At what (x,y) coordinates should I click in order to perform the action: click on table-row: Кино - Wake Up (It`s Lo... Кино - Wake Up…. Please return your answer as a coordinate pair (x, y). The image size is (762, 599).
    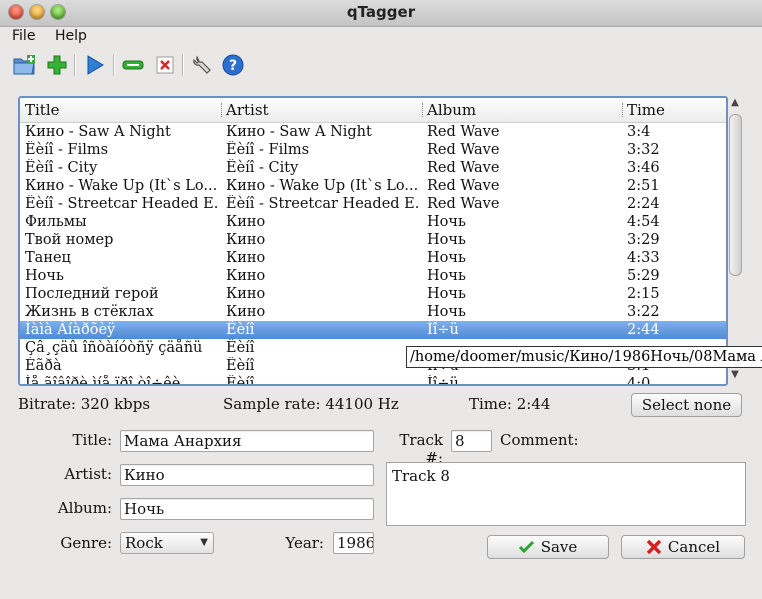
    Looking at the image, I should click on (373, 186).